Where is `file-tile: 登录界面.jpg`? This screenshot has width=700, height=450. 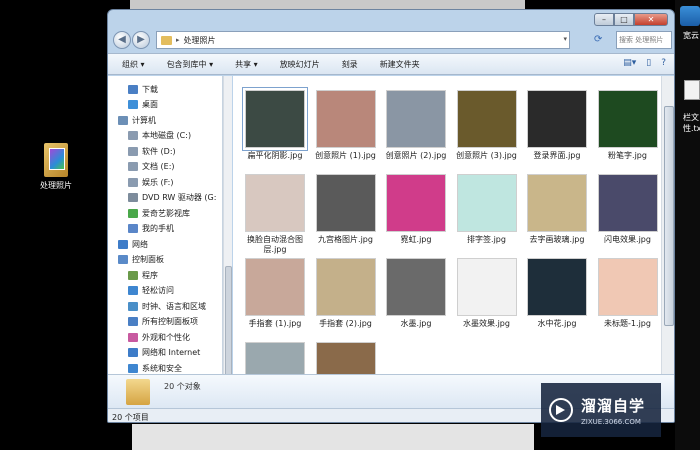
file-tile: 登录界面.jpg is located at coordinates (557, 125).